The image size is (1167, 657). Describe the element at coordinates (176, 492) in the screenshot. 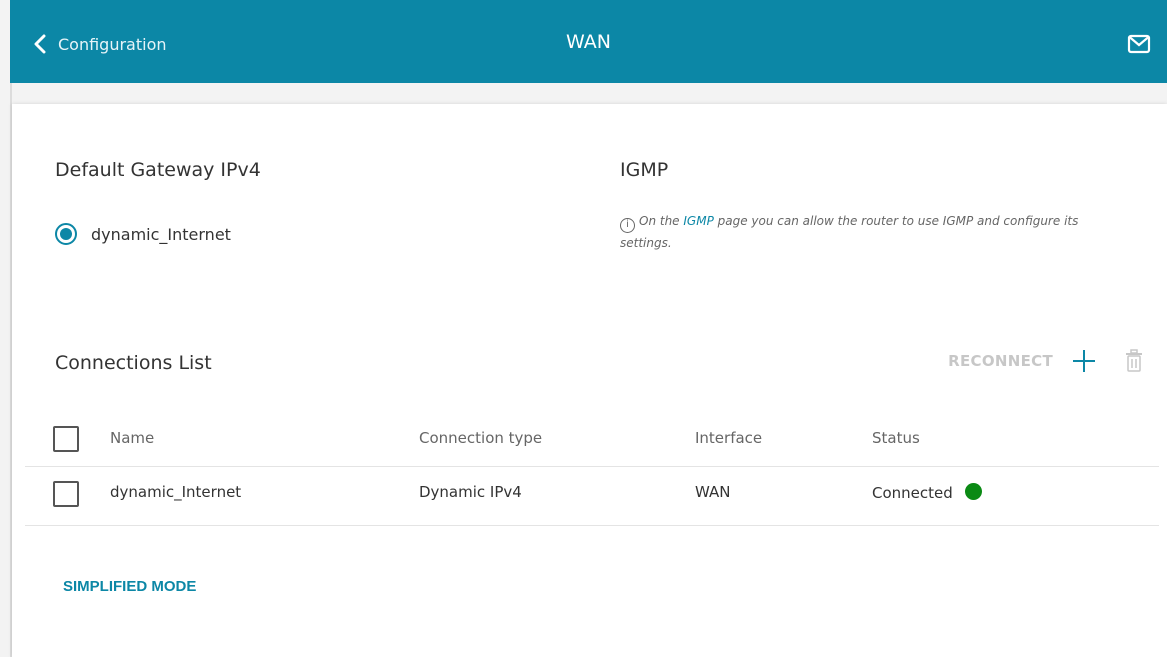

I see `row-name: dynamic_Internet` at that location.